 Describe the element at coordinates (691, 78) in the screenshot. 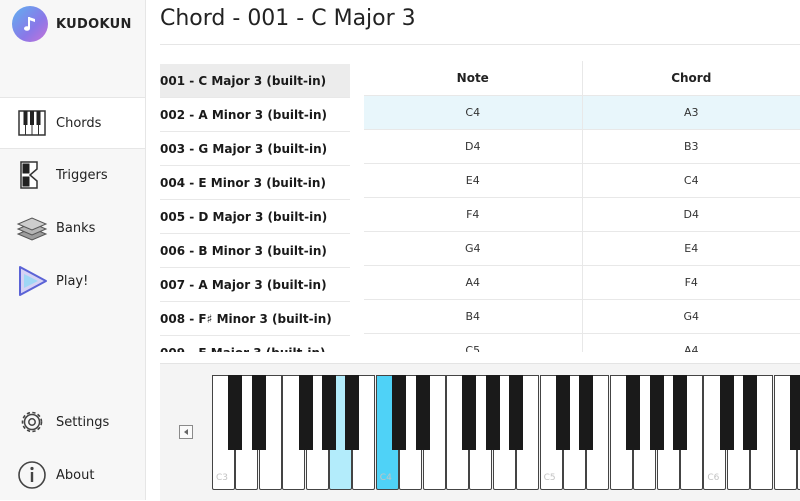

I see `column-header-chord: Chord` at that location.